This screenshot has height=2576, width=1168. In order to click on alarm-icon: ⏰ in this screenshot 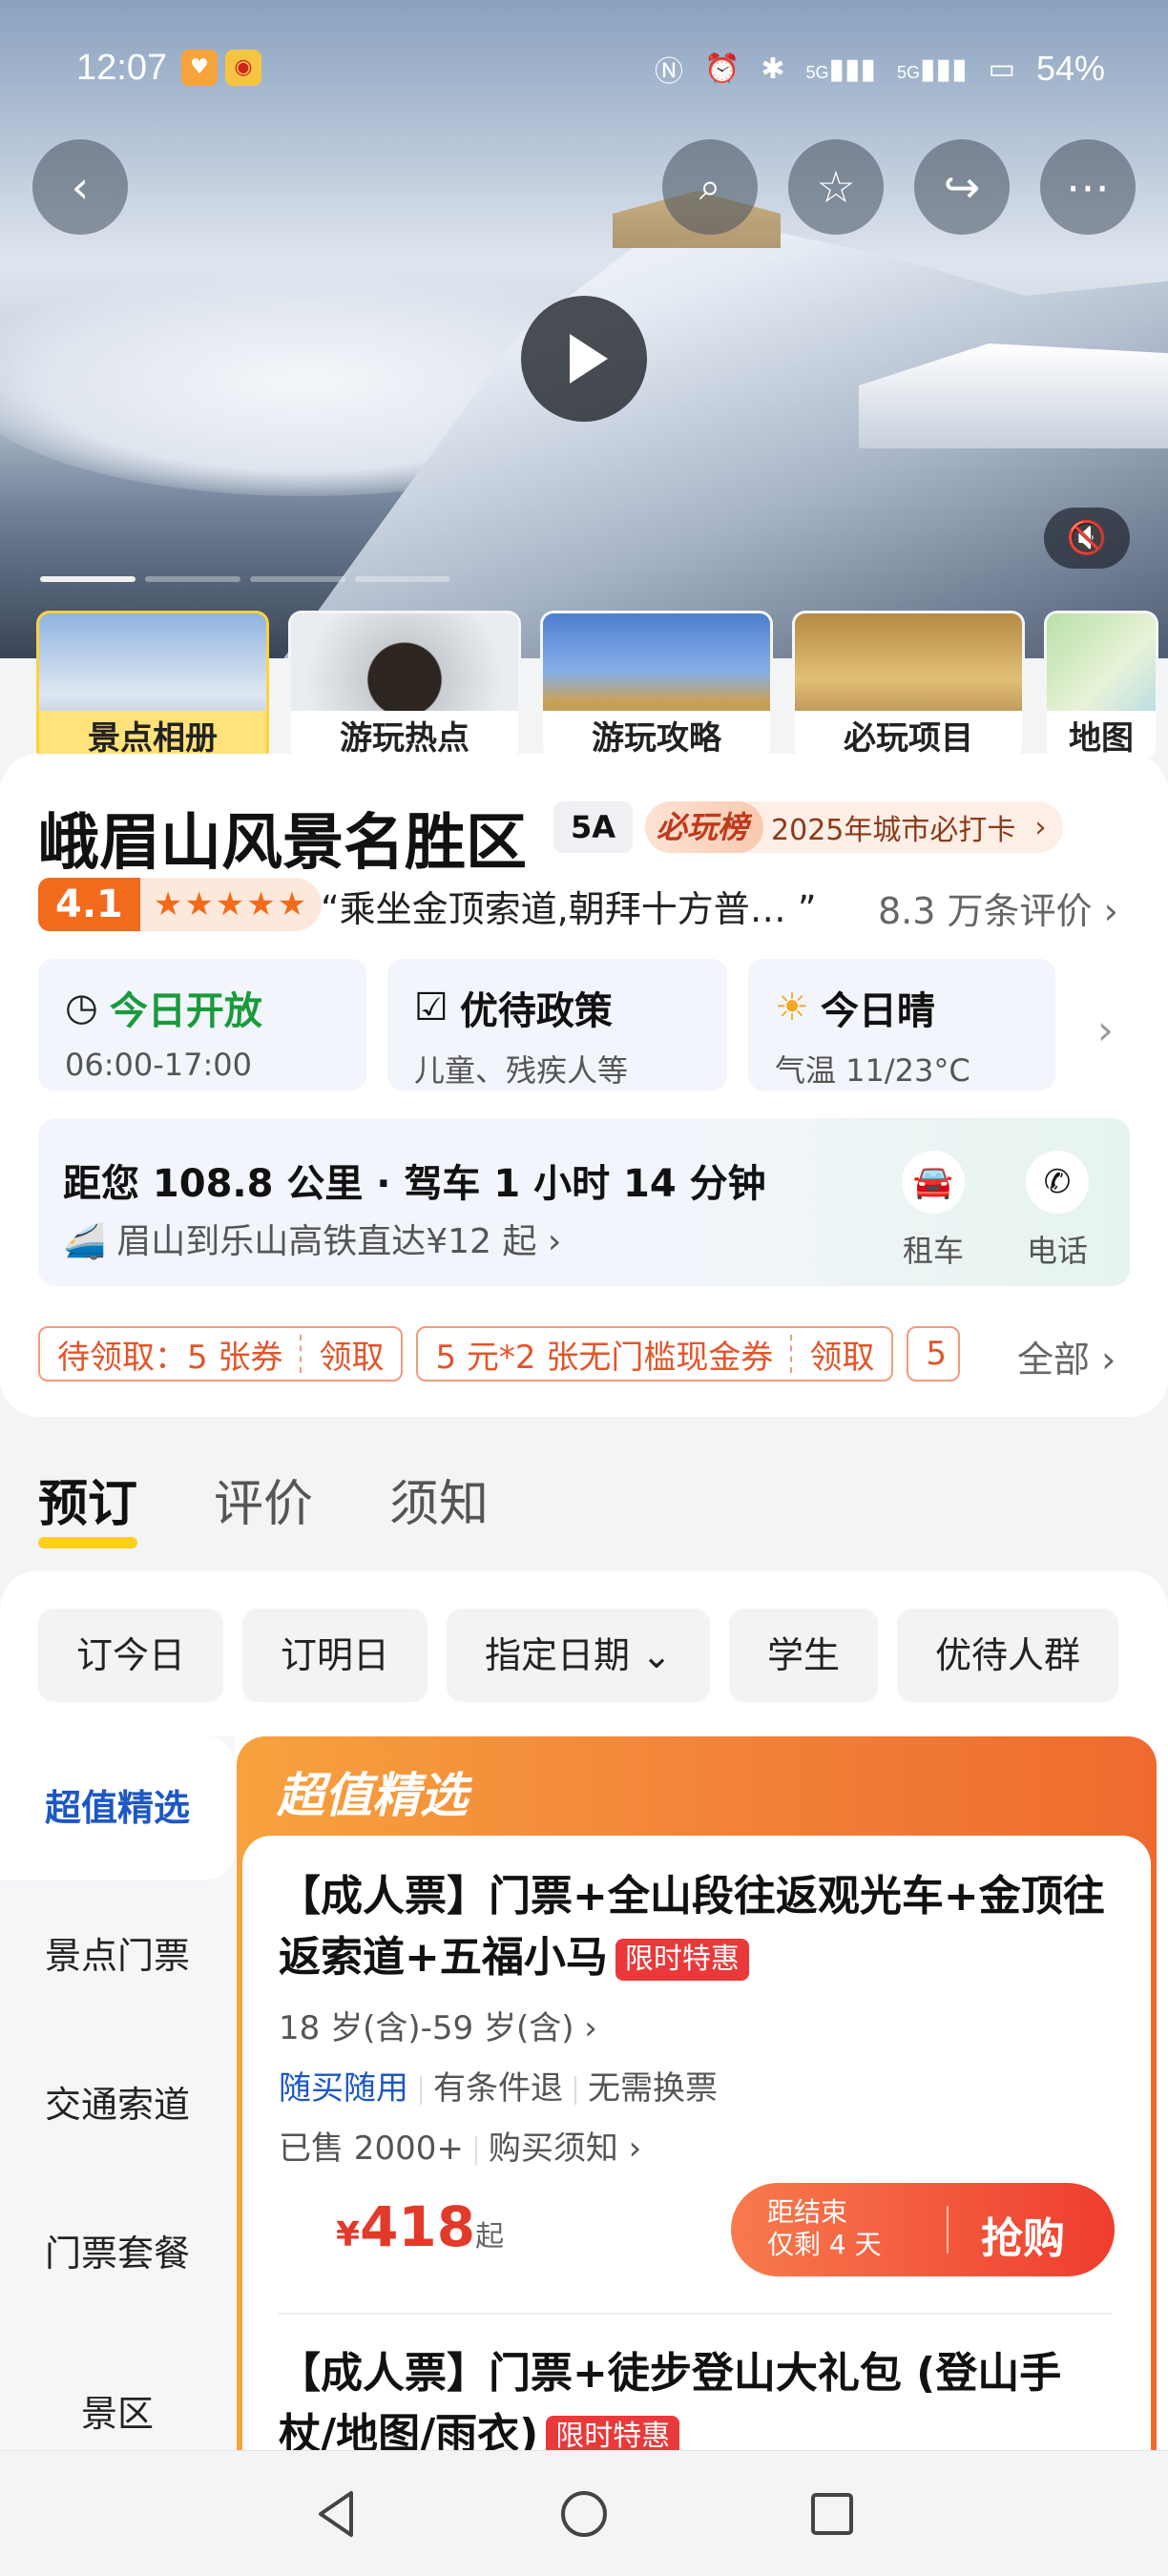, I will do `click(721, 68)`.